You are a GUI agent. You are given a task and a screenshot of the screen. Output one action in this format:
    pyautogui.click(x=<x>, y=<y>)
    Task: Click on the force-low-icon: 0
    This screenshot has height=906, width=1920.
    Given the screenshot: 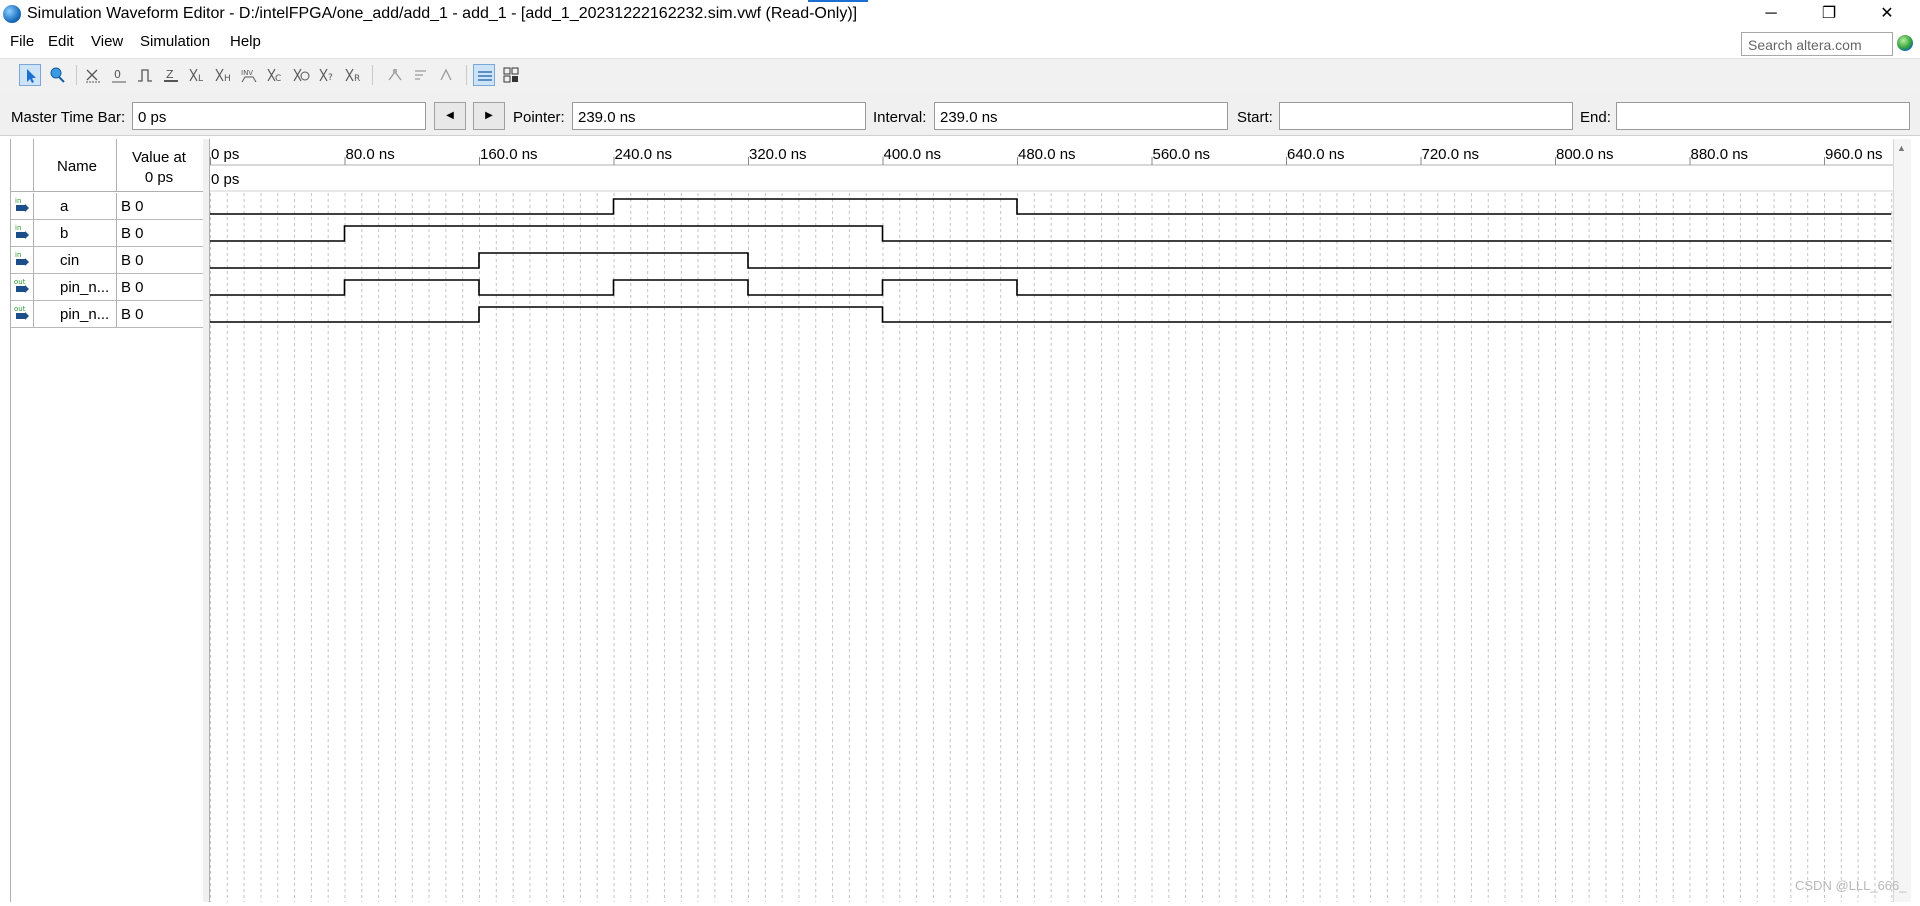 What is the action you would take?
    pyautogui.click(x=119, y=75)
    